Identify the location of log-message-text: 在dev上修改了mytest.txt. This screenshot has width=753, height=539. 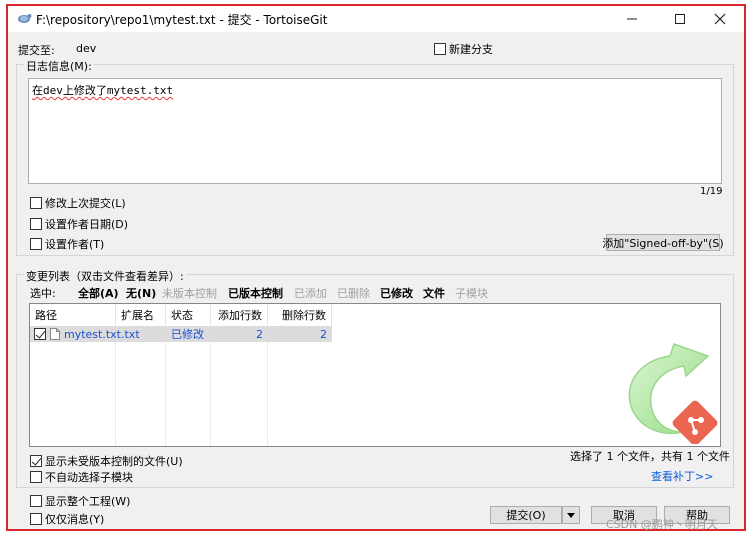
(103, 90).